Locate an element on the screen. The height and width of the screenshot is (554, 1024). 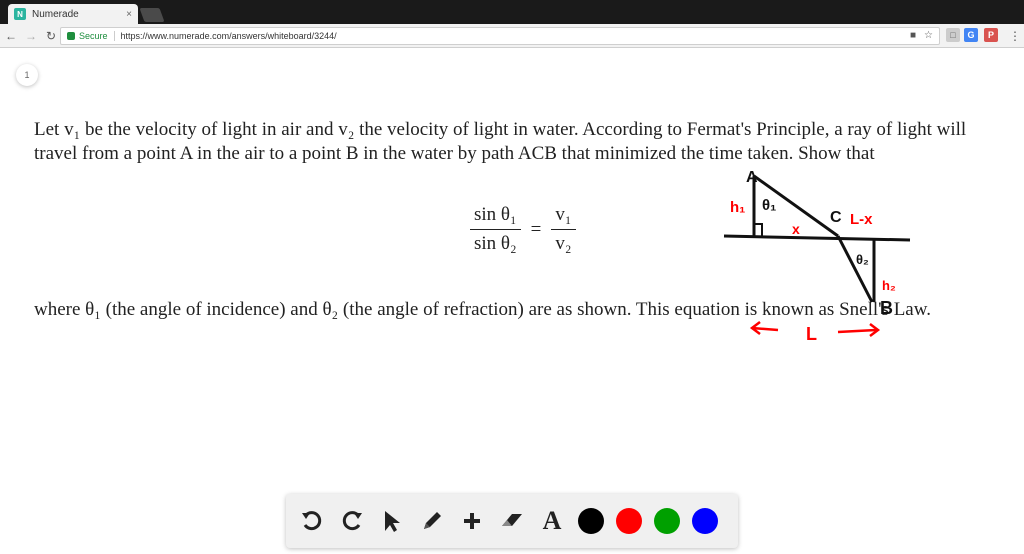
label-h1: h₁ is located at coordinates (737, 207).